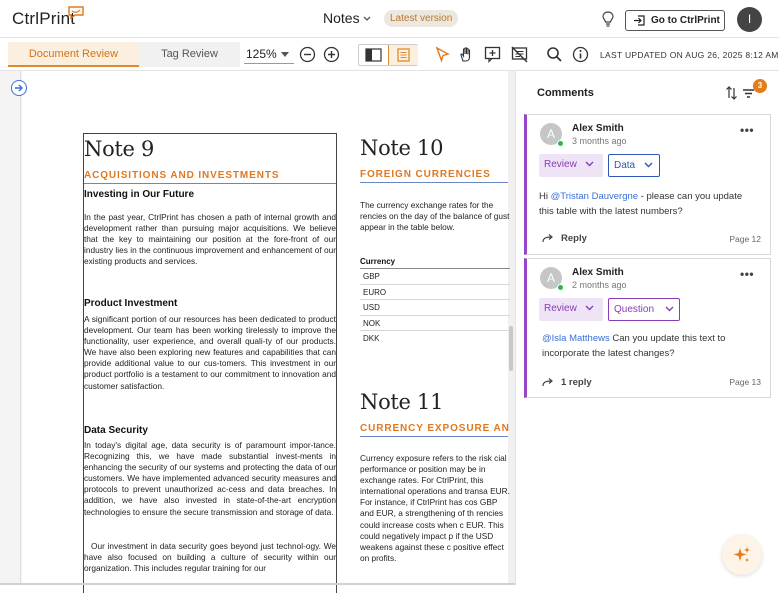 The width and height of the screenshot is (779, 593). I want to click on pan-hand-icon, so click(466, 54).